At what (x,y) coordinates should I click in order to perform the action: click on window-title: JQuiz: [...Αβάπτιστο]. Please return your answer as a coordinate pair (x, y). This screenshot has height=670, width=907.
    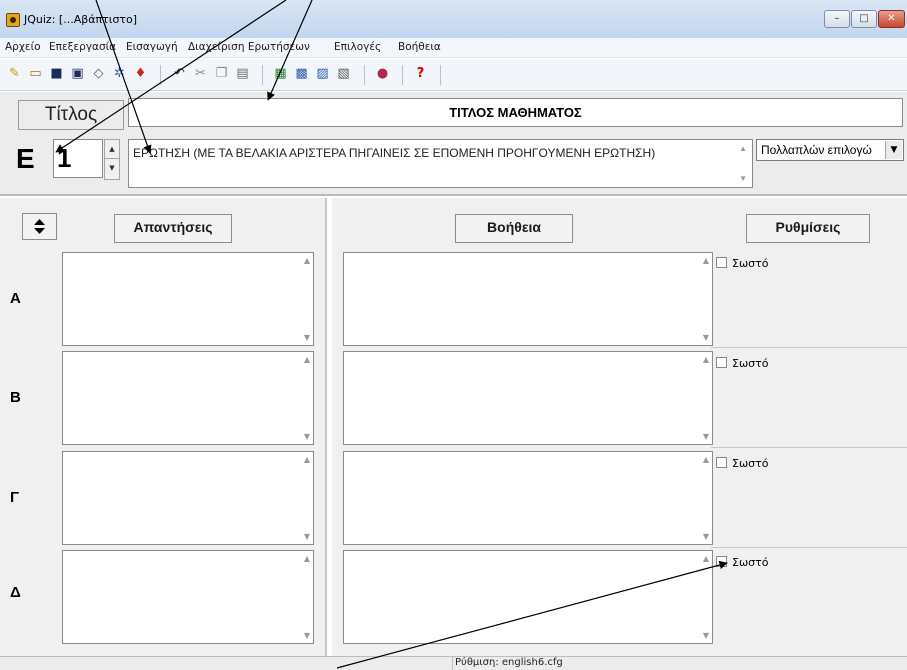
    Looking at the image, I should click on (81, 19).